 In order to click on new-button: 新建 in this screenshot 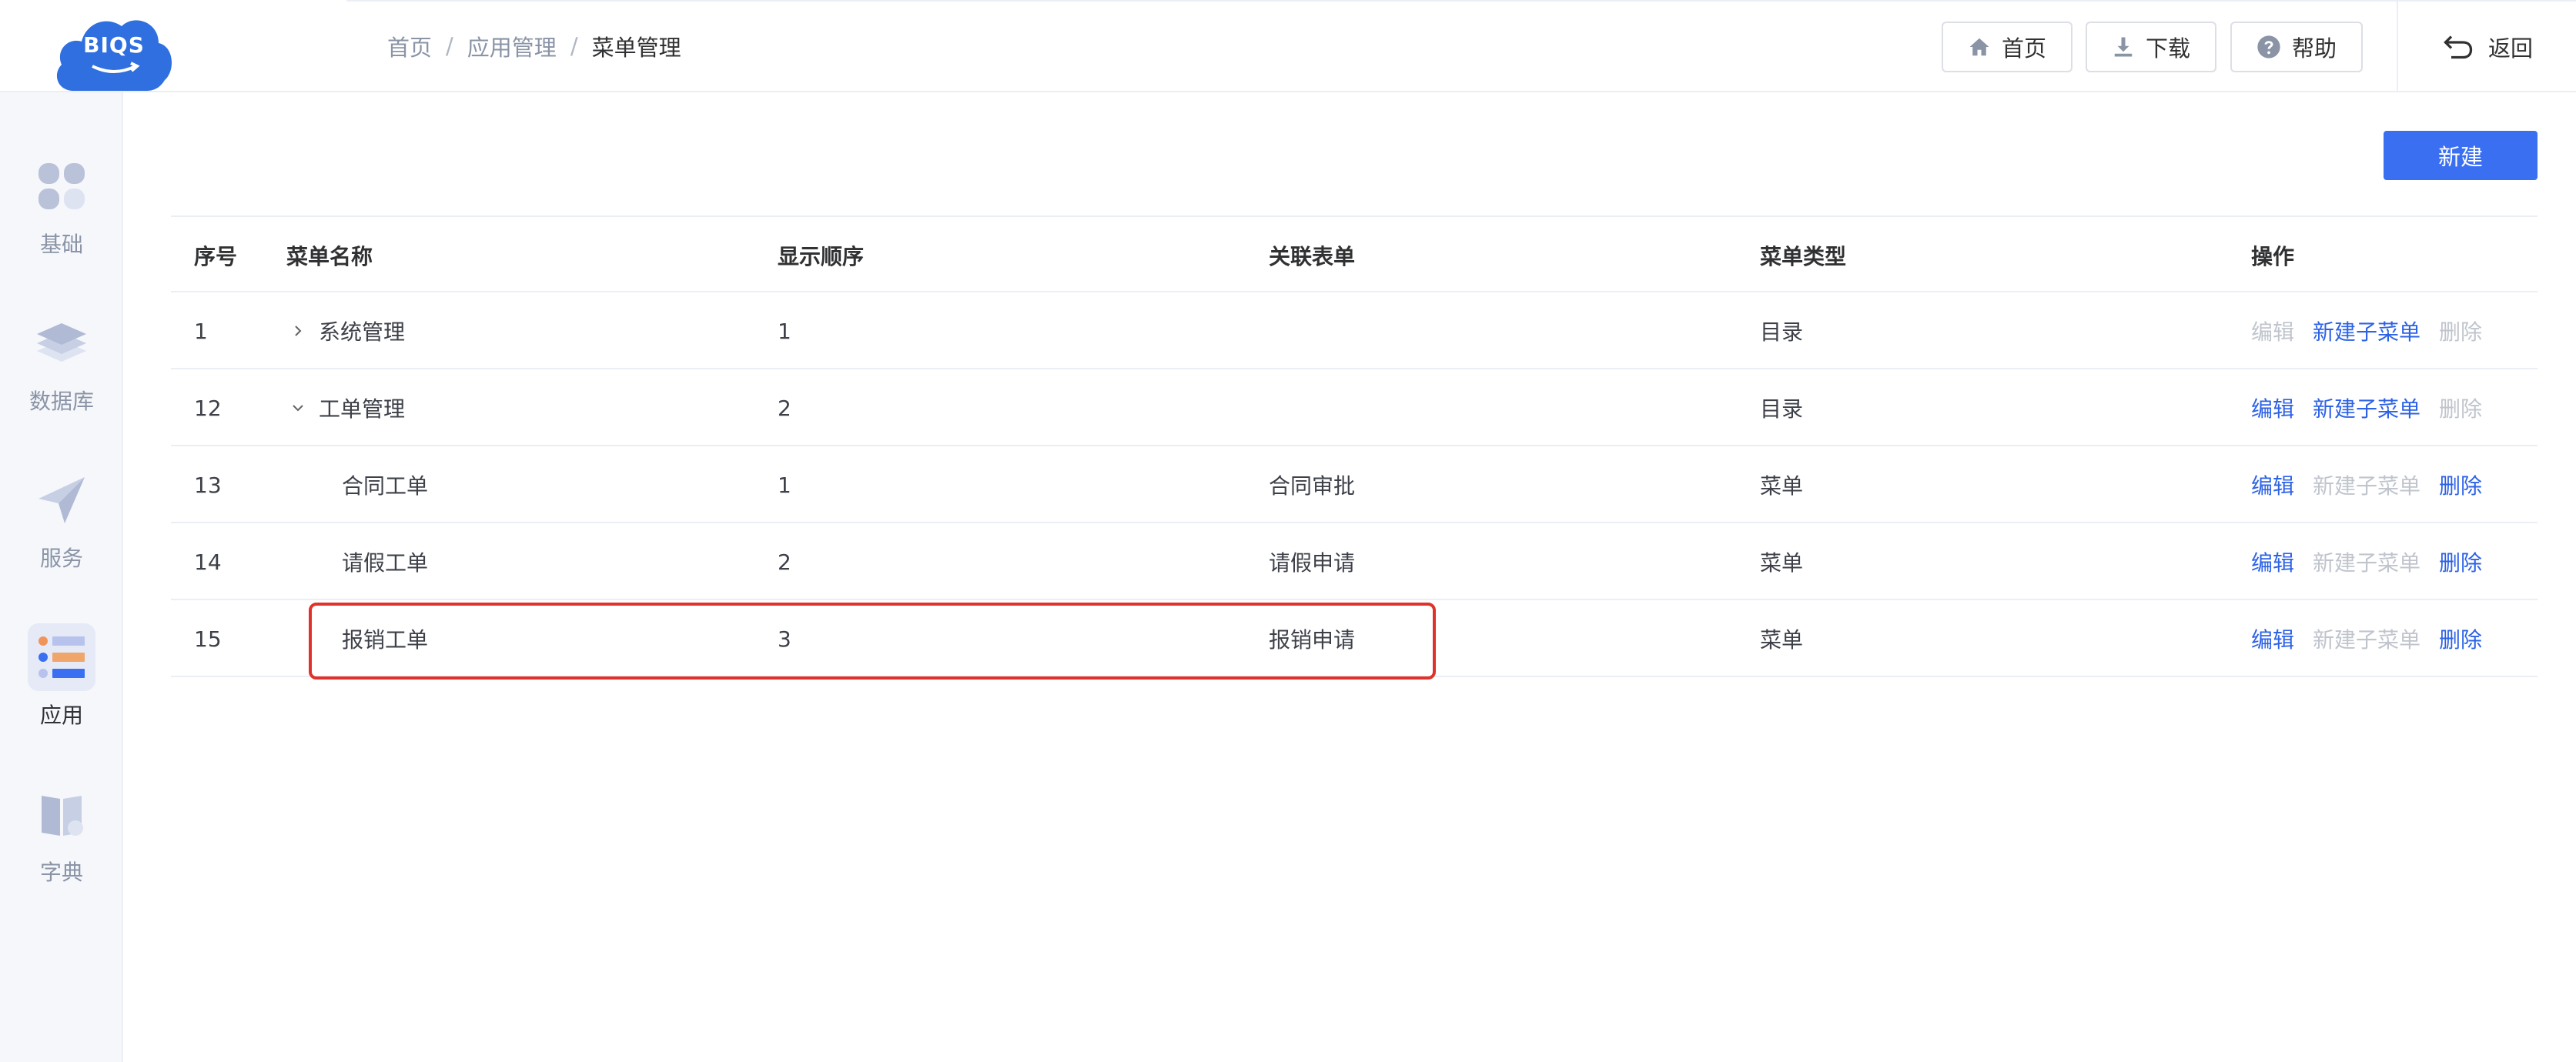, I will do `click(2461, 155)`.